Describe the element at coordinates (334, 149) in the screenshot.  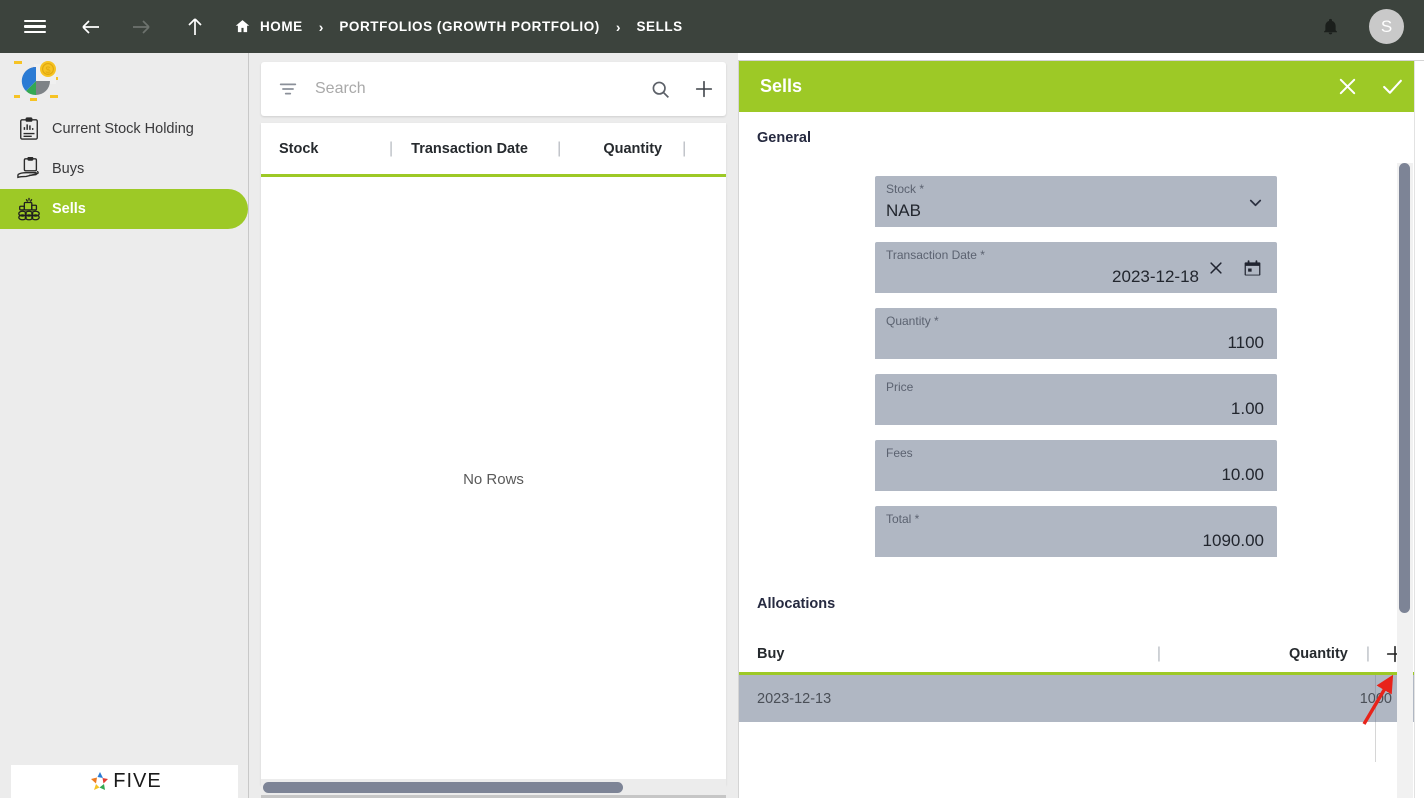
I see `grid-column-stock: Stock` at that location.